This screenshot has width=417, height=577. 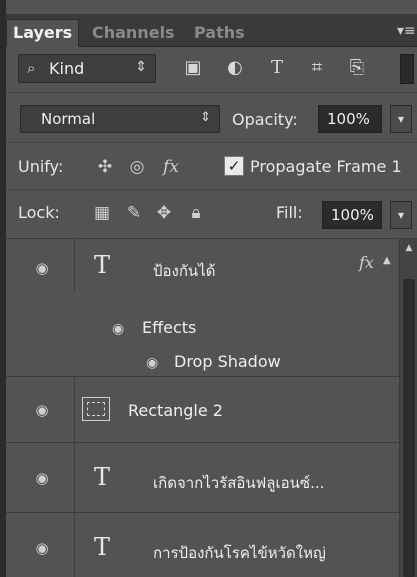 I want to click on scrollbar-thumb, so click(x=409, y=428).